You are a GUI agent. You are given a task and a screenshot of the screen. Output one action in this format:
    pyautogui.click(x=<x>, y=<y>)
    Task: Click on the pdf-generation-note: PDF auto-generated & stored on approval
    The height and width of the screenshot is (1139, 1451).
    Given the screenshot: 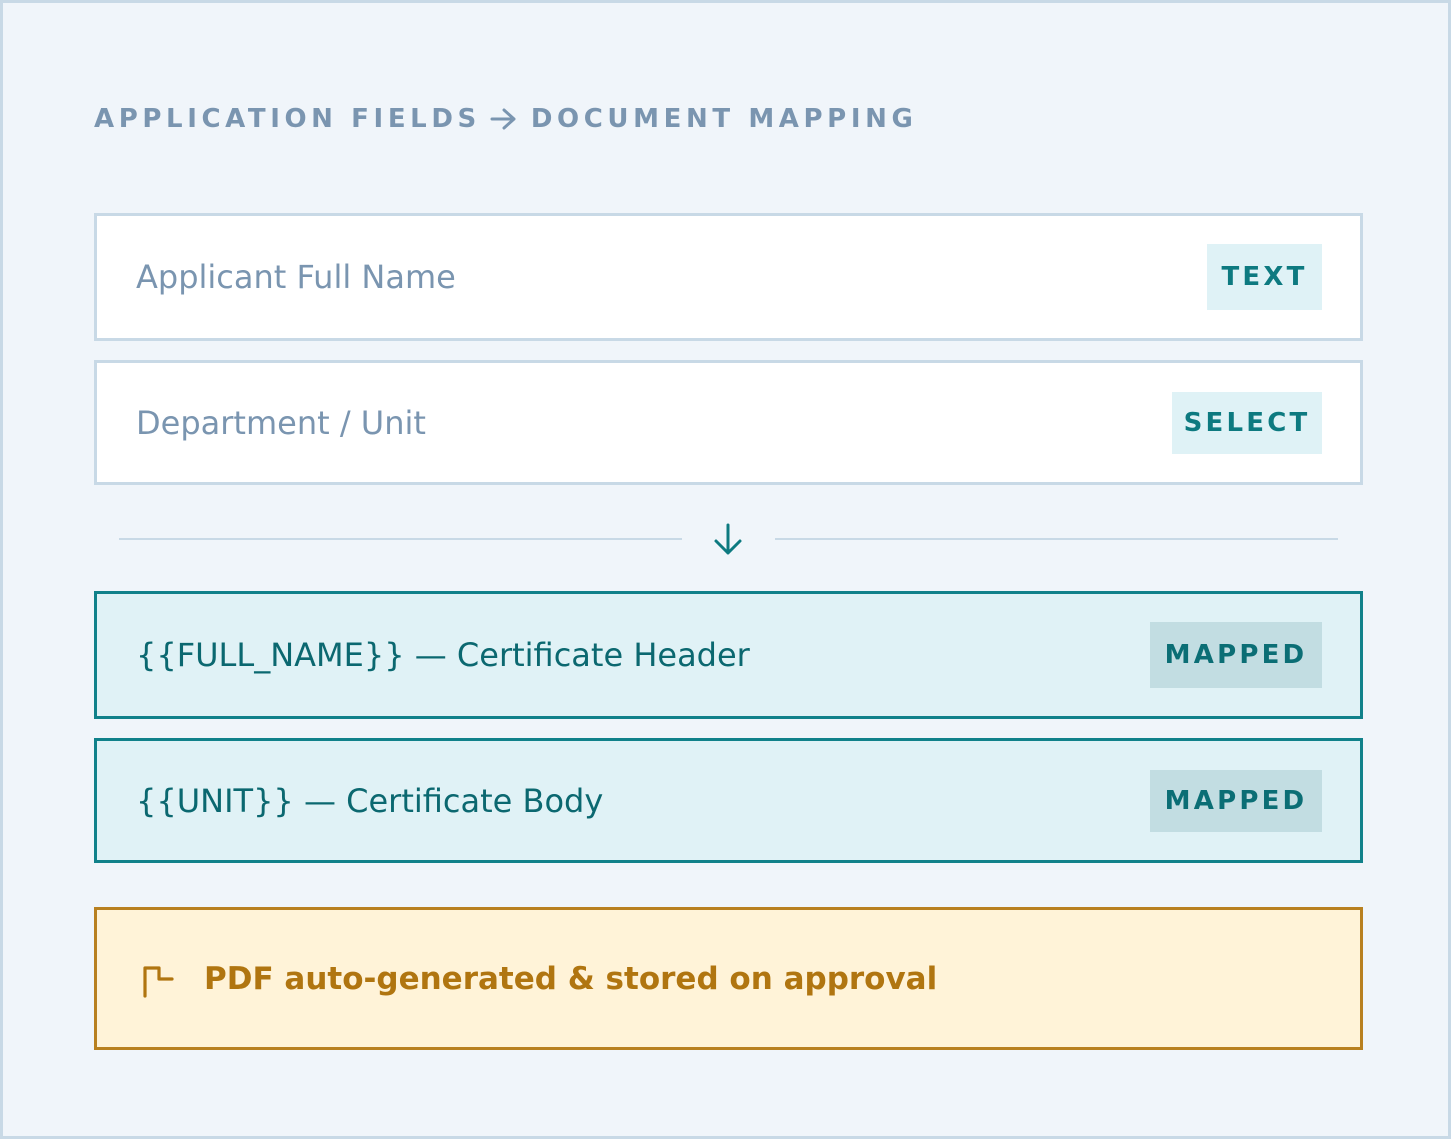 What is the action you would take?
    pyautogui.click(x=728, y=978)
    